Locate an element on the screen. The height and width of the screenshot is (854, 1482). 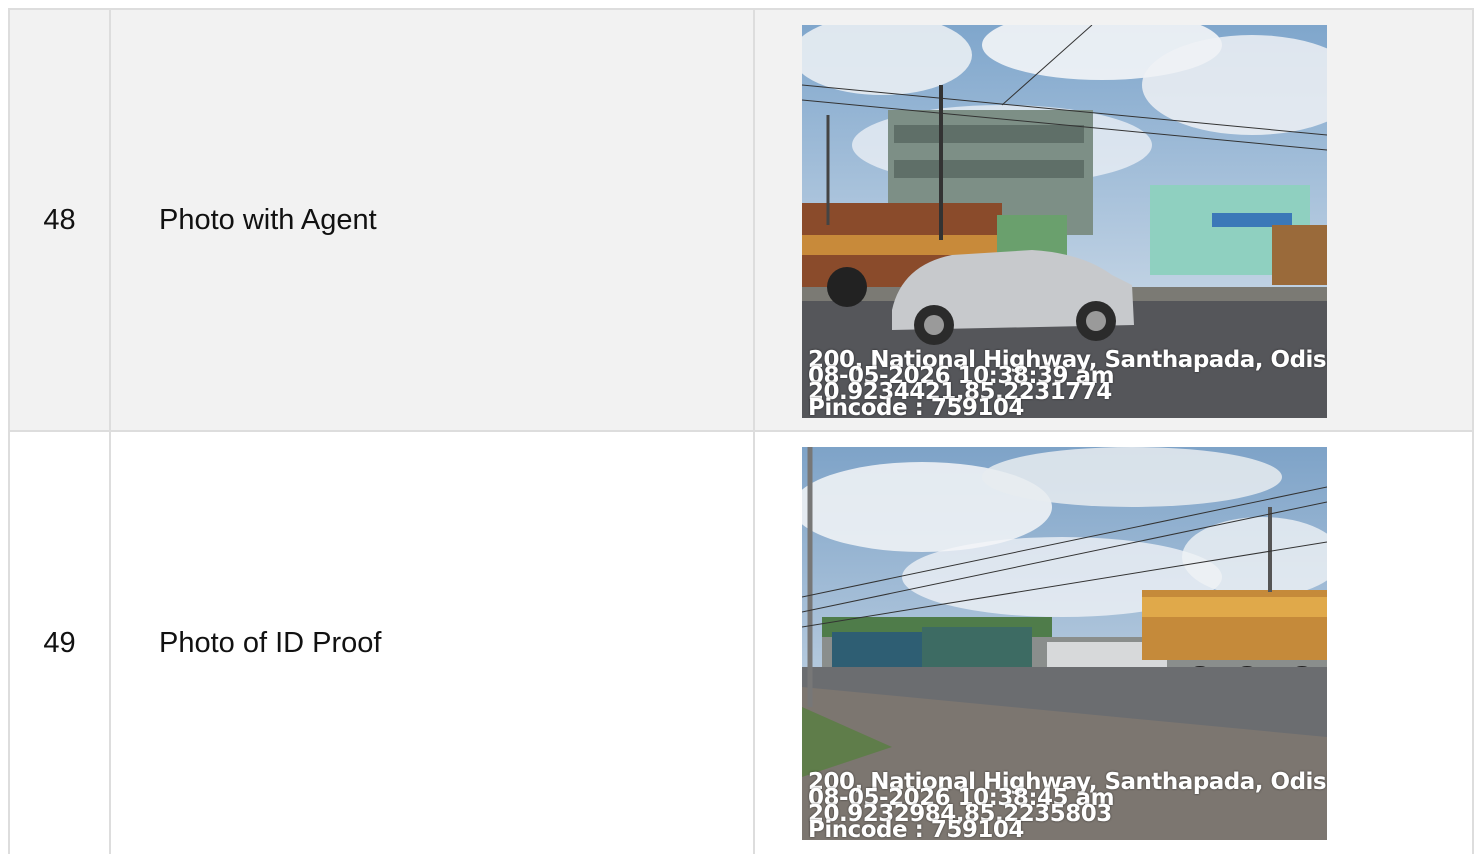
row-number: 49 is located at coordinates (60, 643).